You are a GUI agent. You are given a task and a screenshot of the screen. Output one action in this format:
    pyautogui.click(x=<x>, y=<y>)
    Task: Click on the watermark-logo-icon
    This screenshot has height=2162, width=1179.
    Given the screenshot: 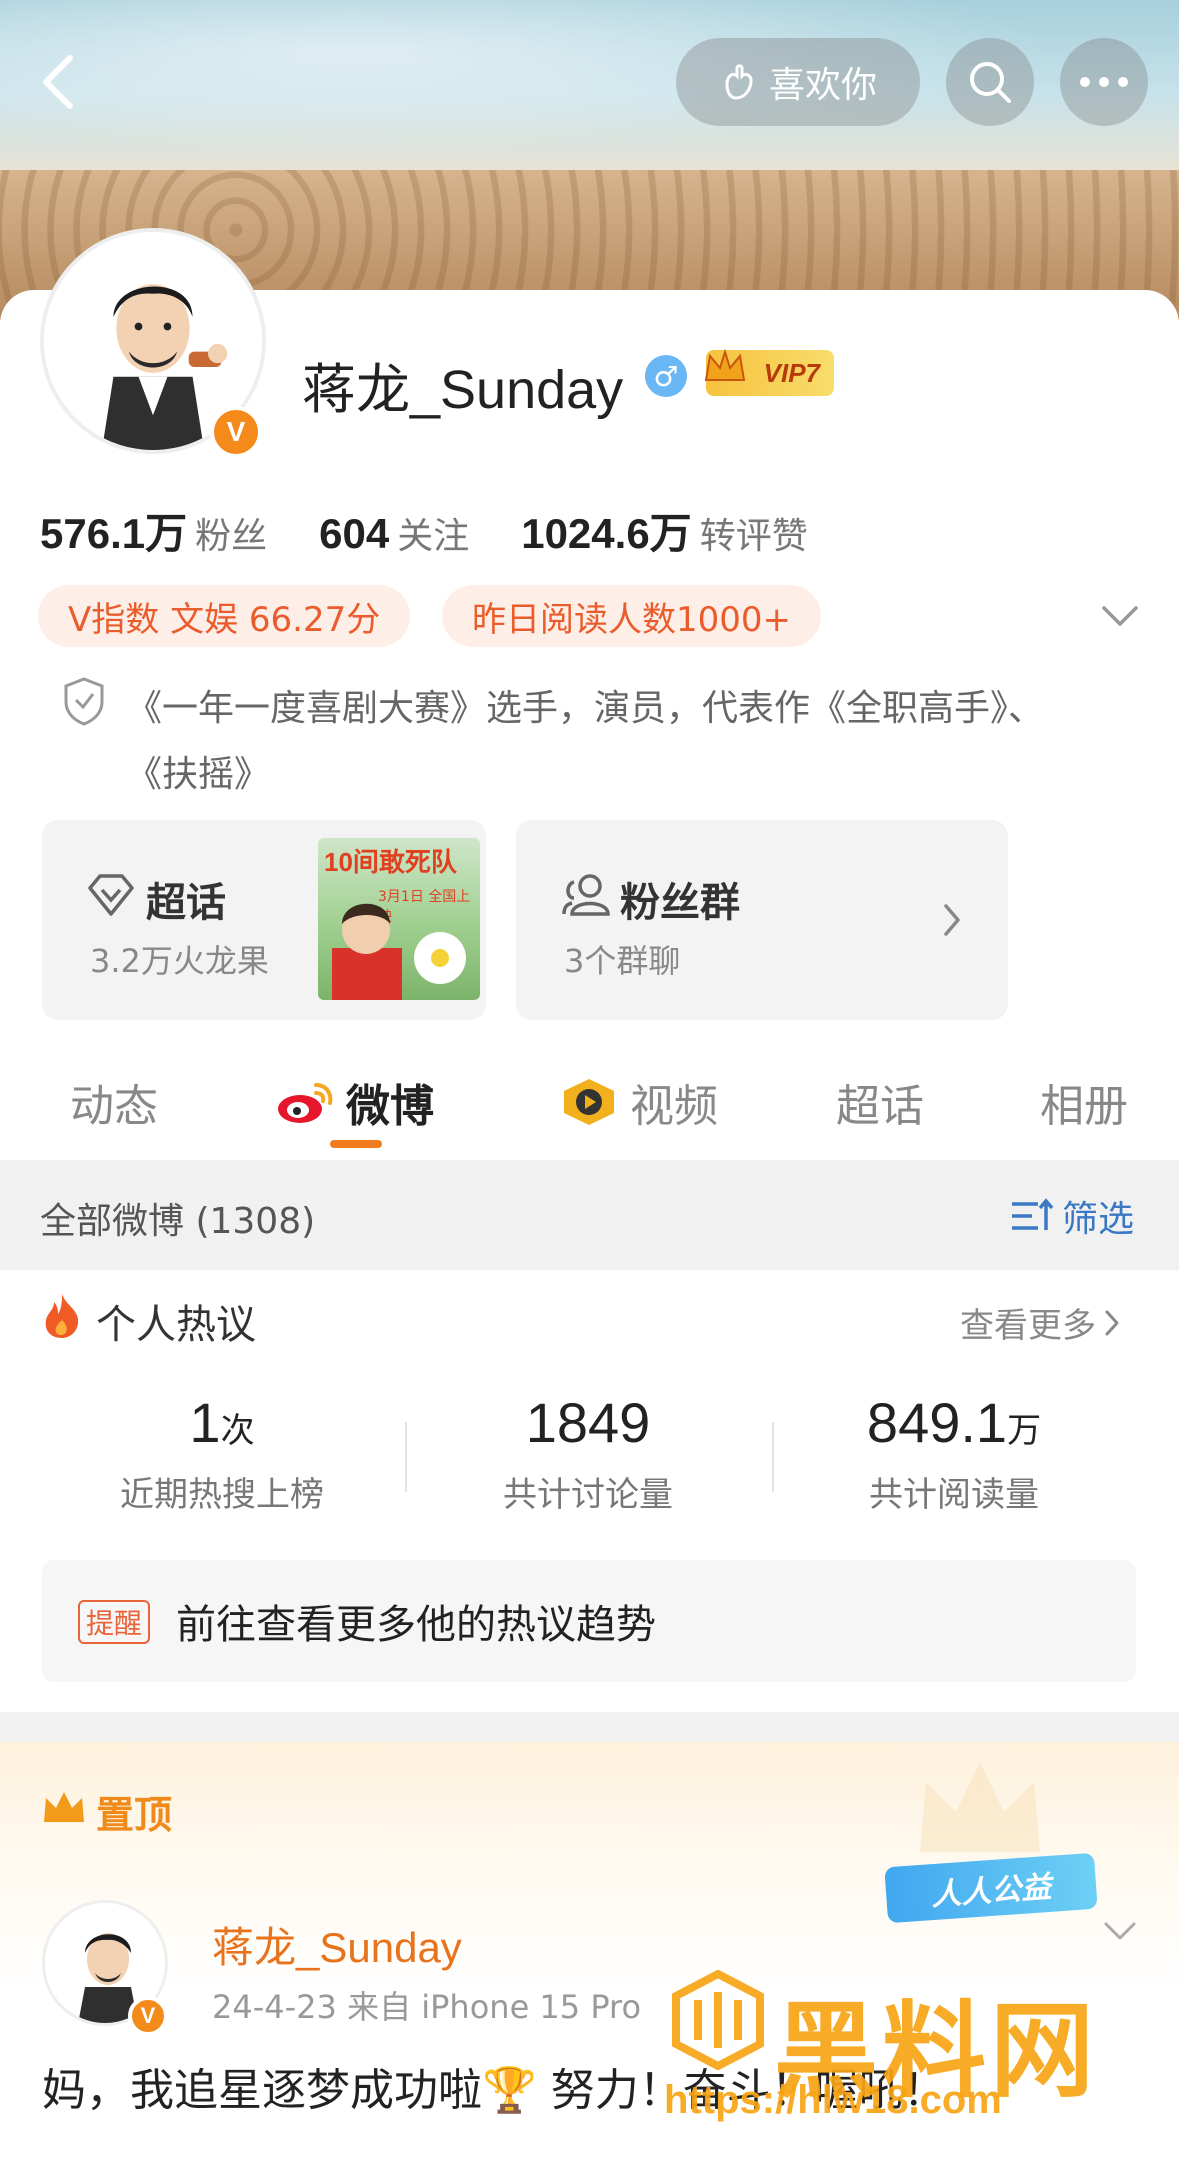 What is the action you would take?
    pyautogui.click(x=718, y=2020)
    